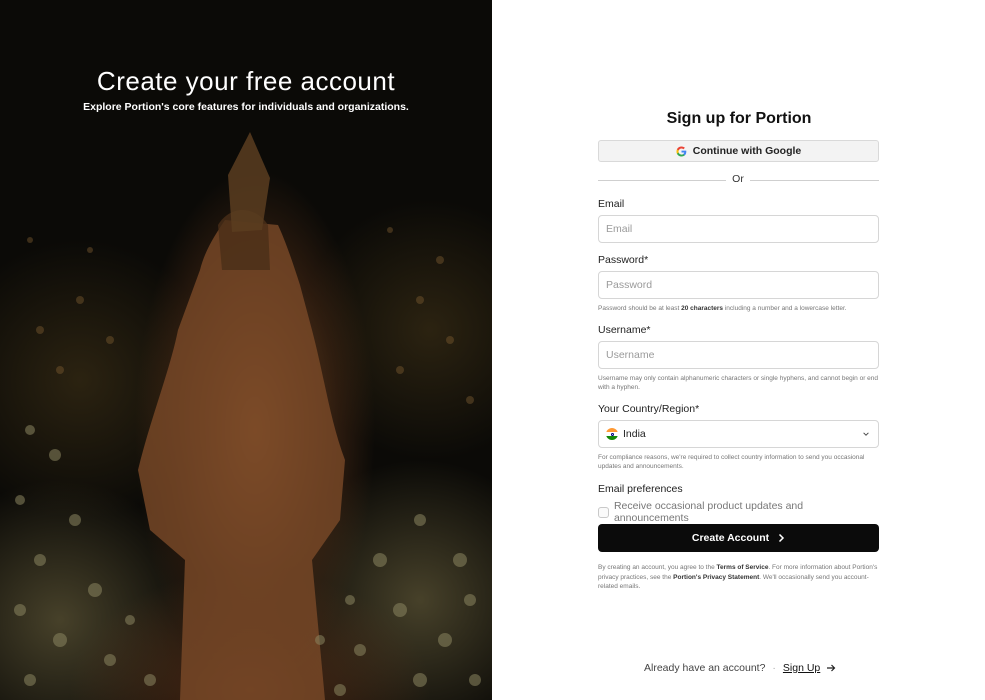 This screenshot has height=700, width=985. What do you see at coordinates (662, 180) in the screenshot?
I see `divider-line-left` at bounding box center [662, 180].